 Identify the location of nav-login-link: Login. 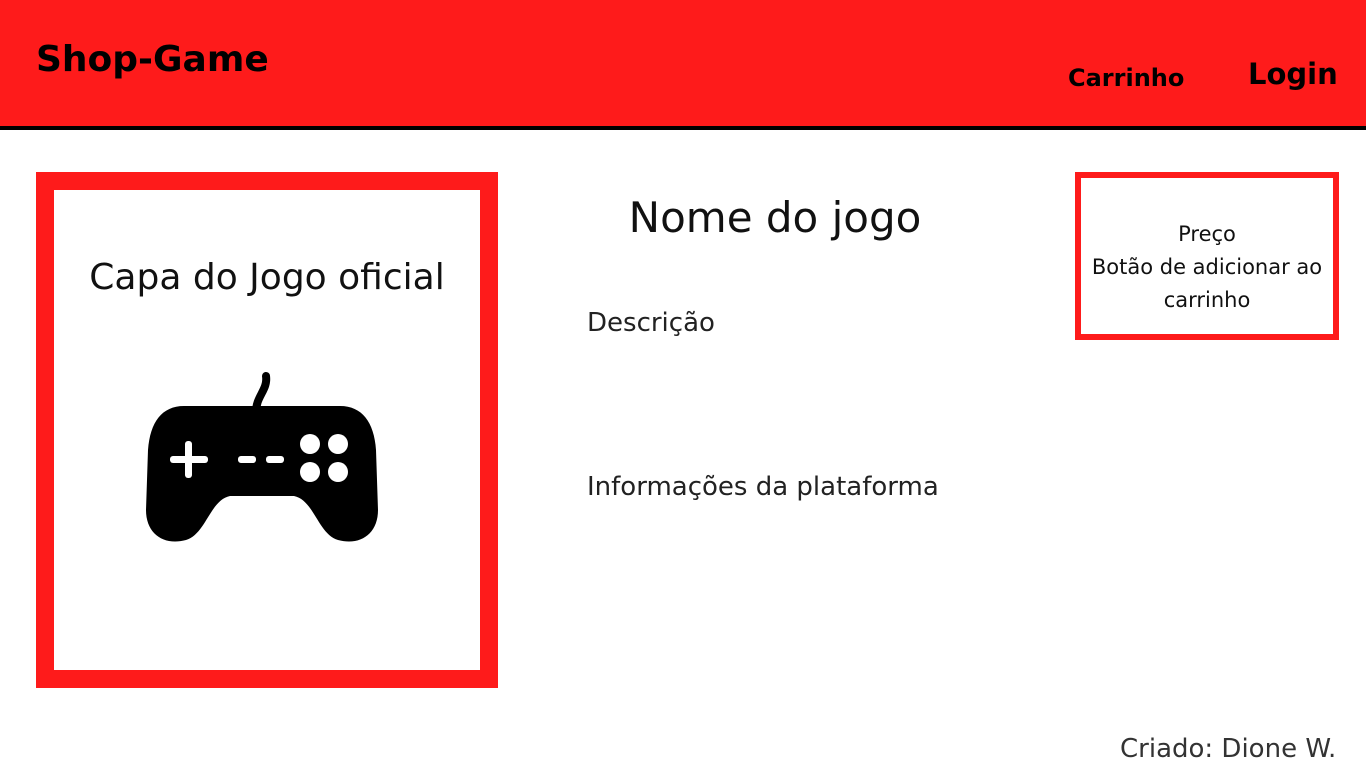
(1293, 74).